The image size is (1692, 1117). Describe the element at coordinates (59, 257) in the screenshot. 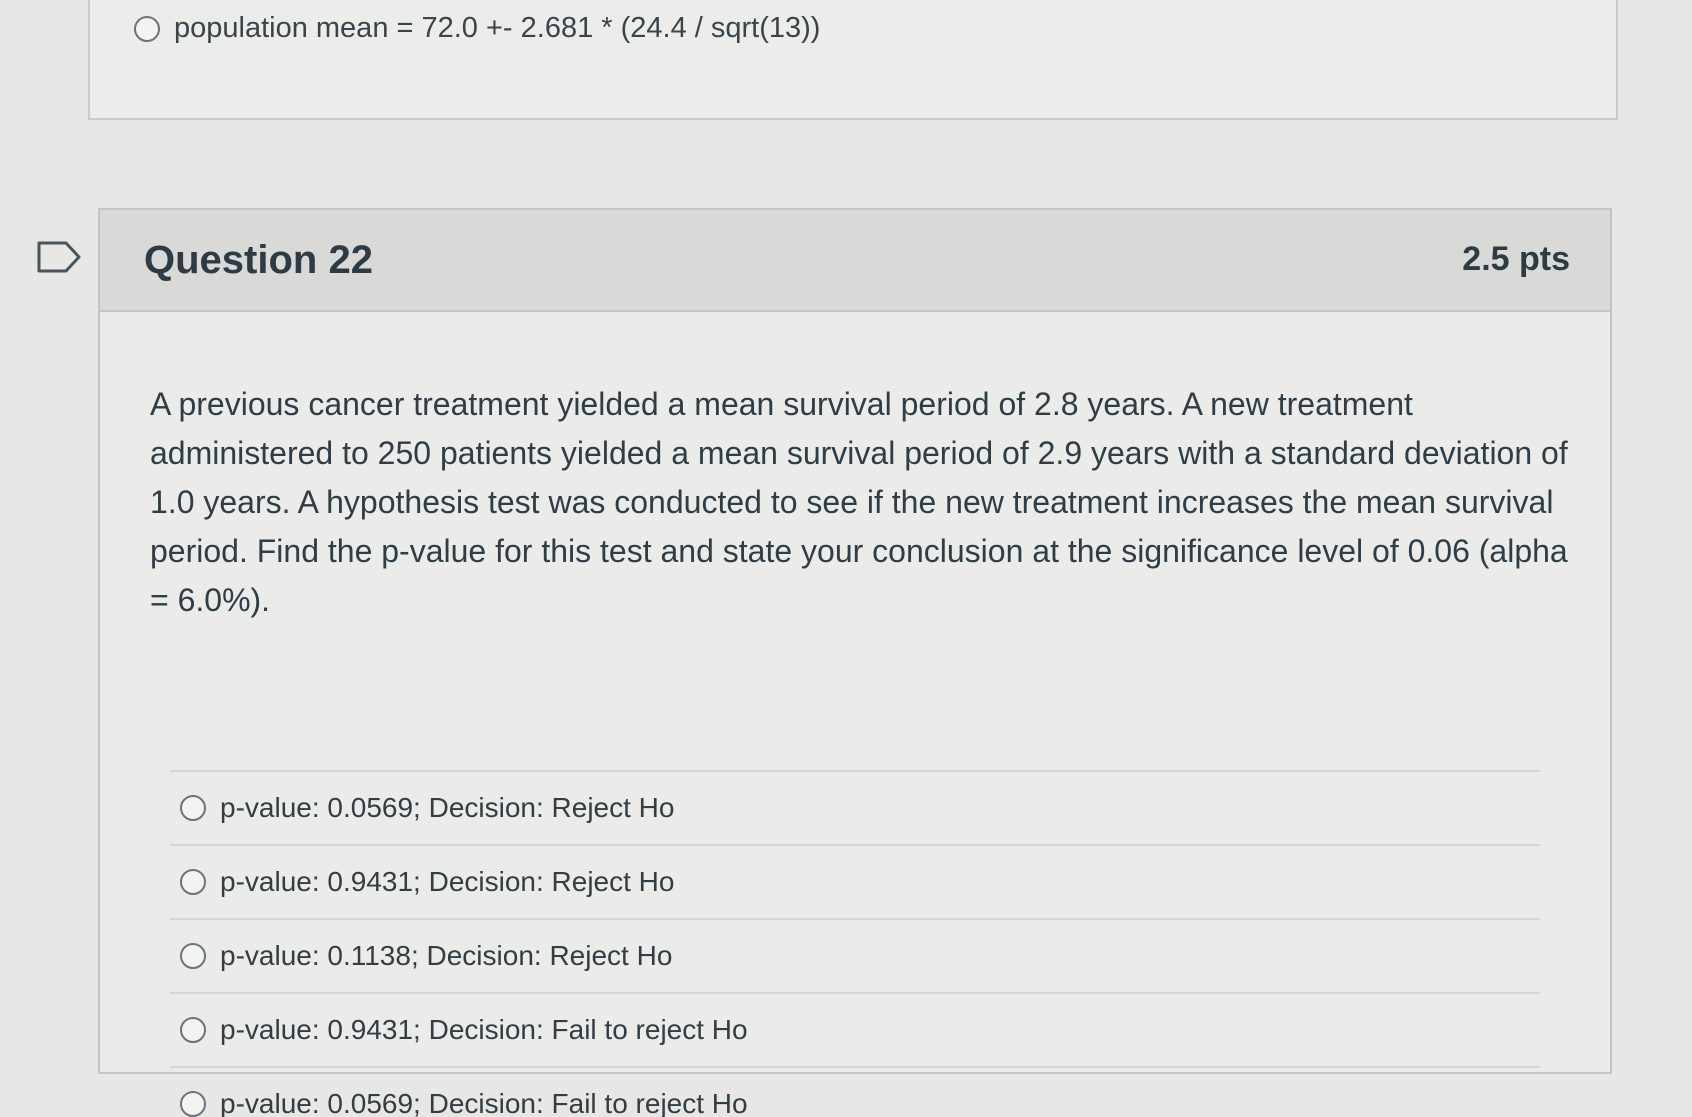

I see `bookmark-flag-icon` at that location.